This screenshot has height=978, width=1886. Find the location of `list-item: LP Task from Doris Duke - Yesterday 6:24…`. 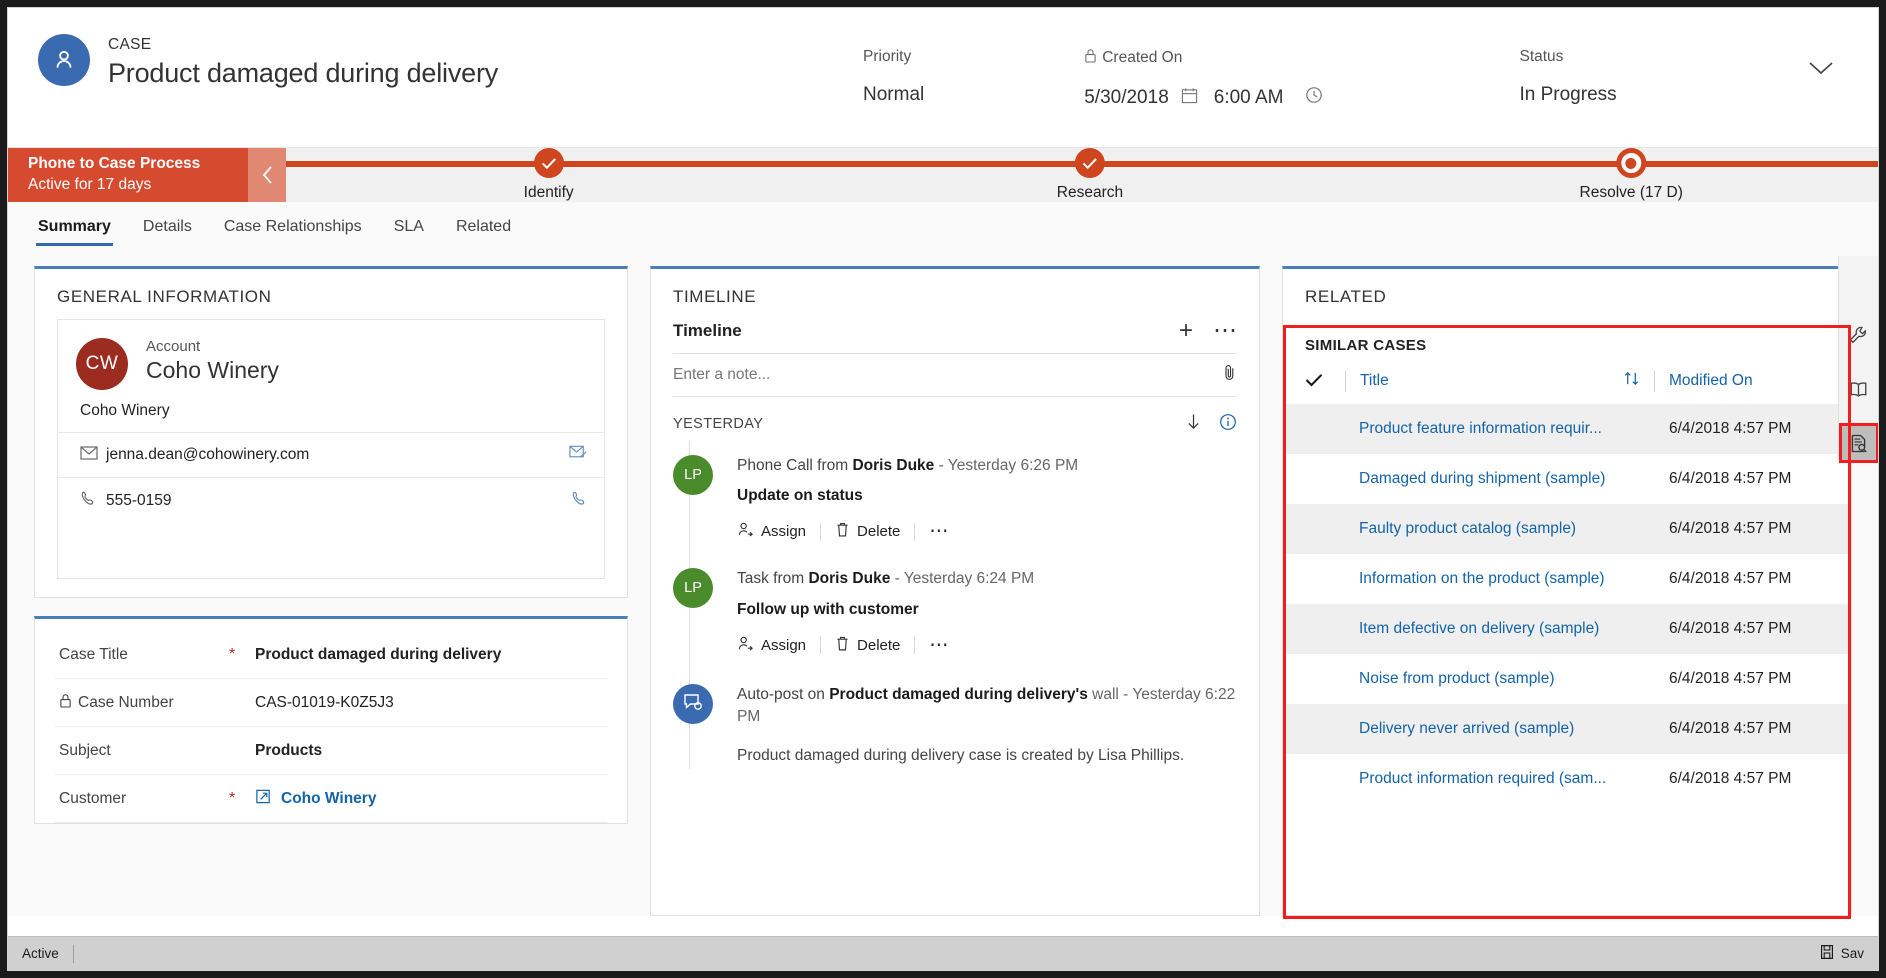

list-item: LP Task from Doris Duke - Yesterday 6:24… is located at coordinates (955, 602).